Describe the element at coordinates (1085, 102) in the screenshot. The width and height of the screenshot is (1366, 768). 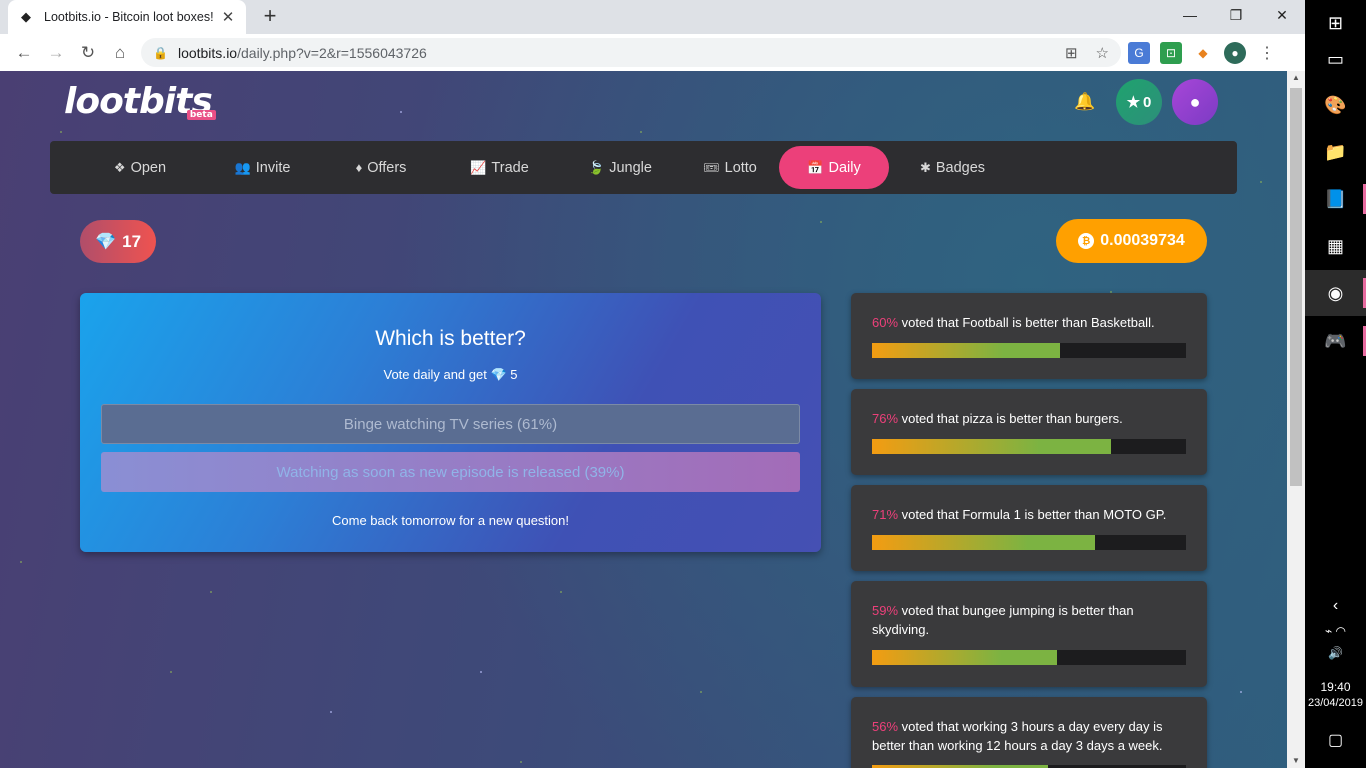
I see `notification-bell-icon: 🔔` at that location.